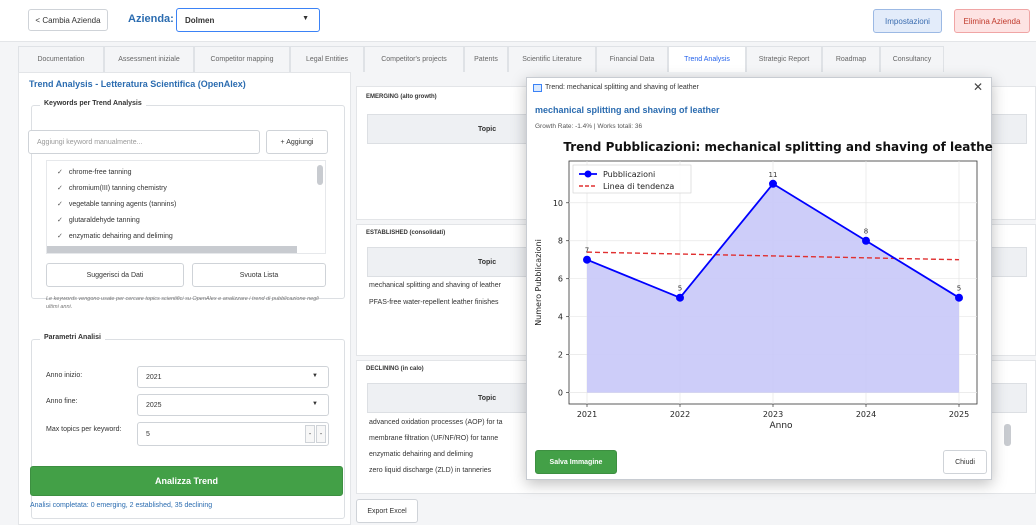 The width and height of the screenshot is (1036, 525). I want to click on declining-vscrollbar, so click(1007, 435).